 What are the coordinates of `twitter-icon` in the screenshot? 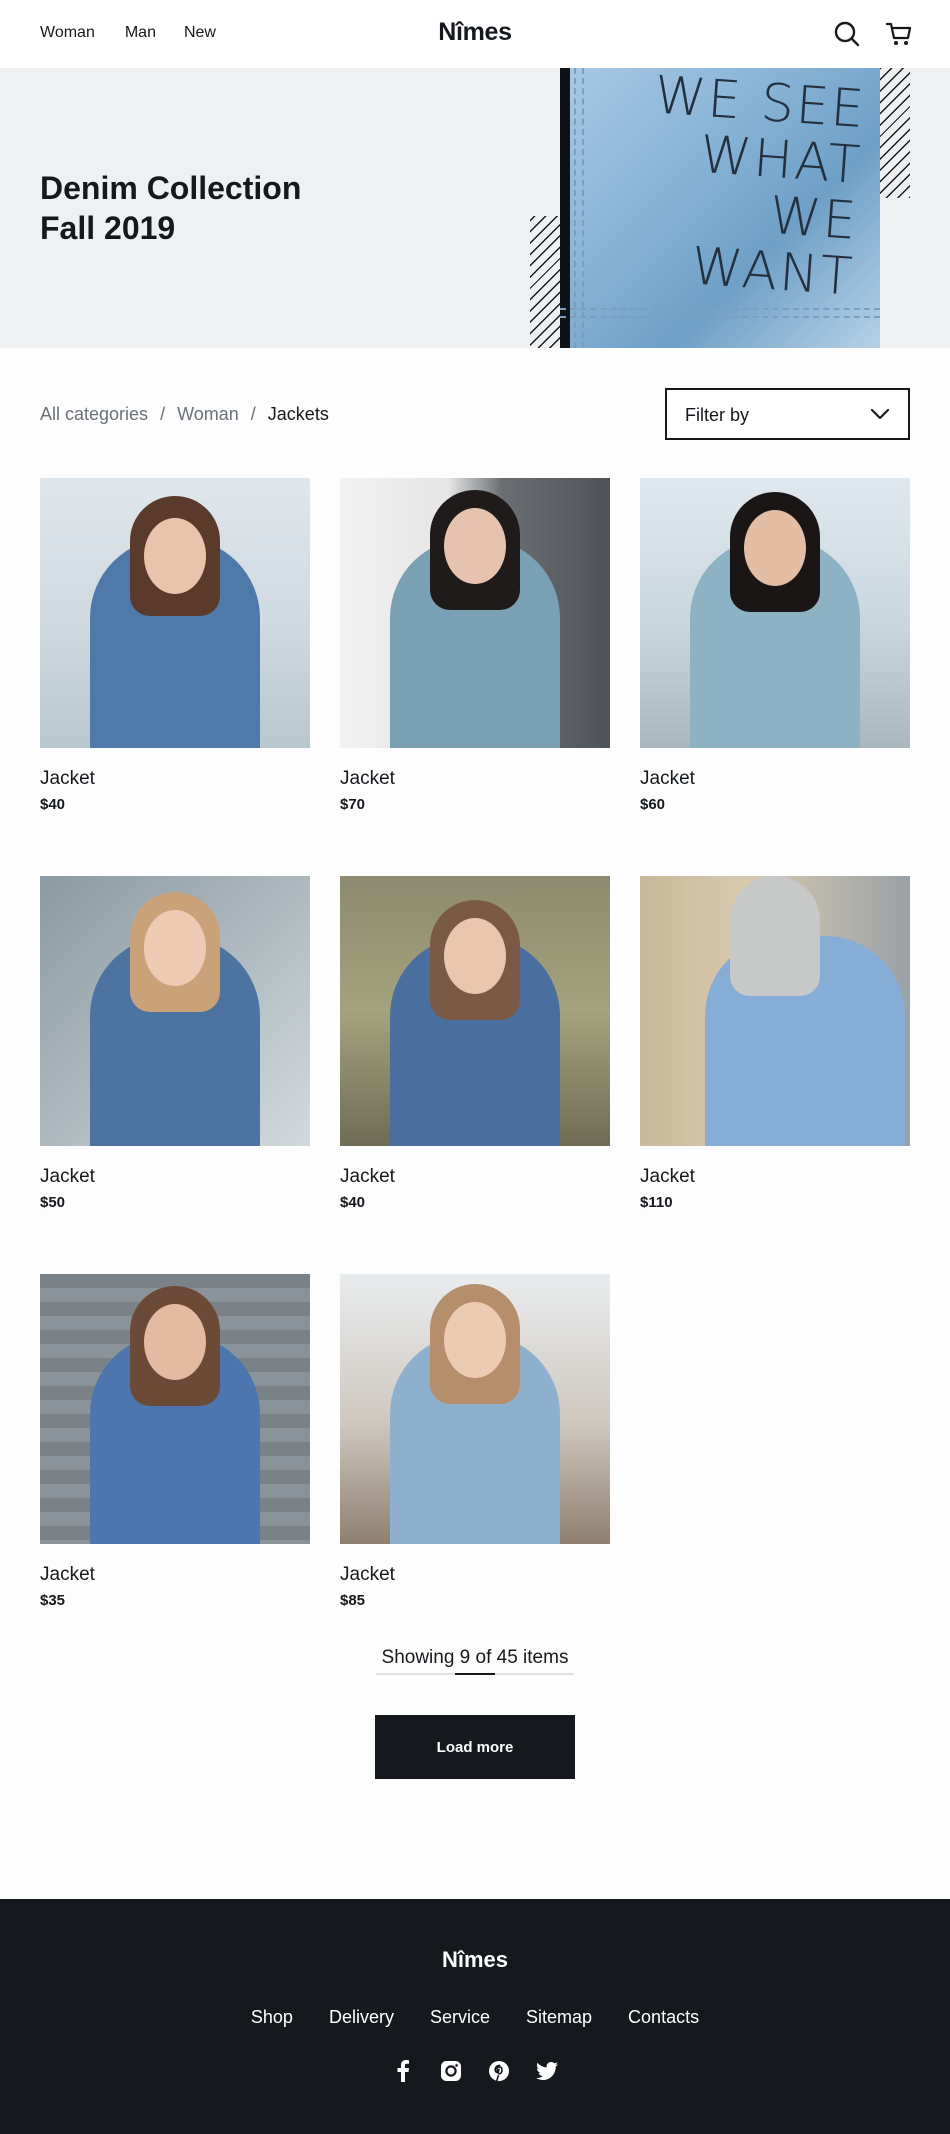 It's located at (547, 2071).